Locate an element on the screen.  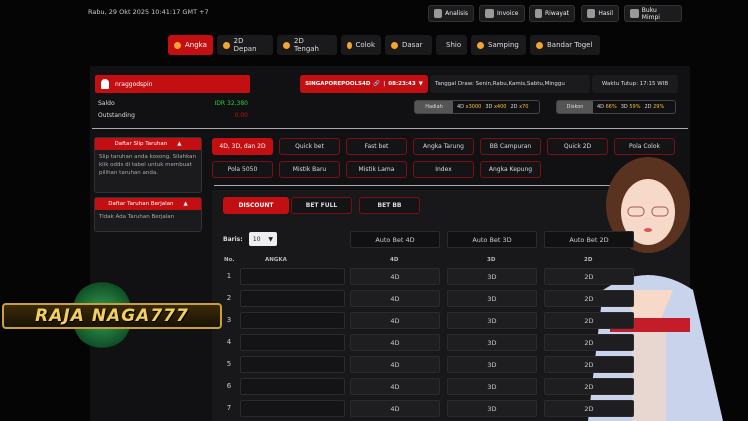
game-tab: BB Campuran is located at coordinates (510, 146).